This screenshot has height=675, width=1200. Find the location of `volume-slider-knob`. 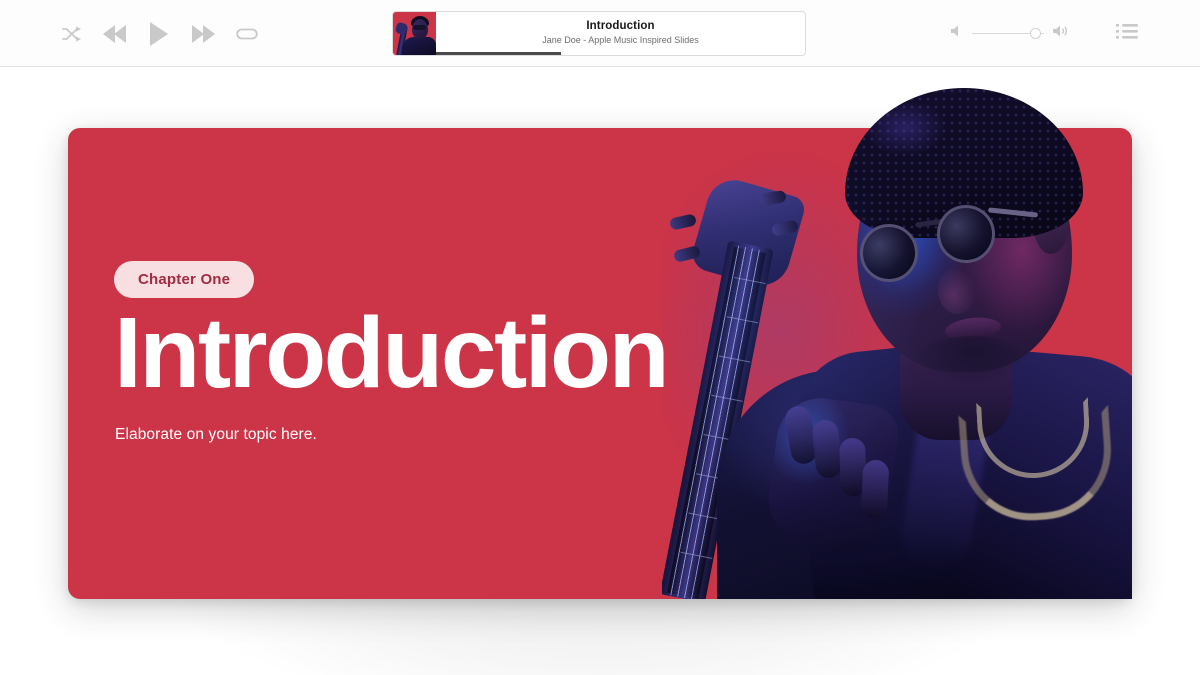

volume-slider-knob is located at coordinates (1035, 33).